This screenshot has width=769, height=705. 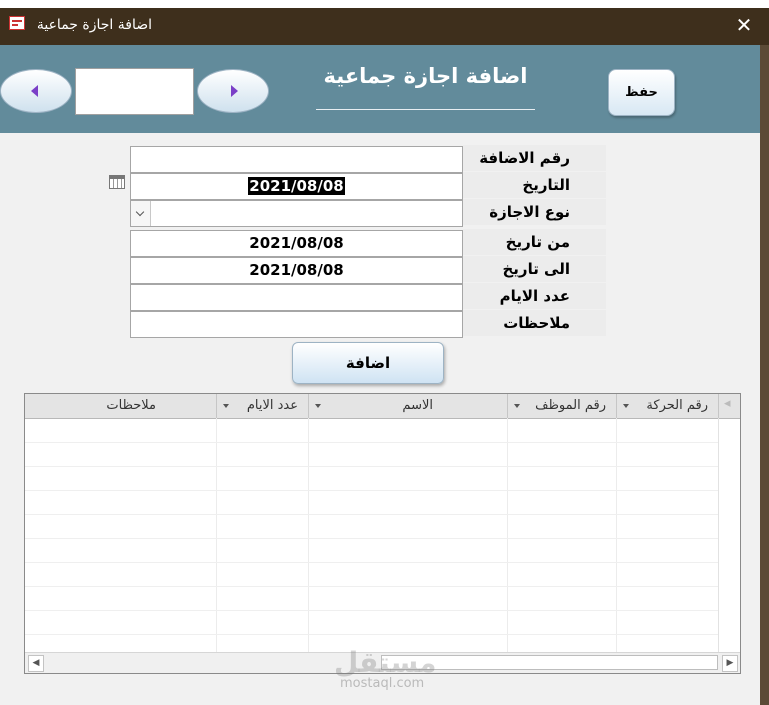 I want to click on save-button: حفظ, so click(x=641, y=92).